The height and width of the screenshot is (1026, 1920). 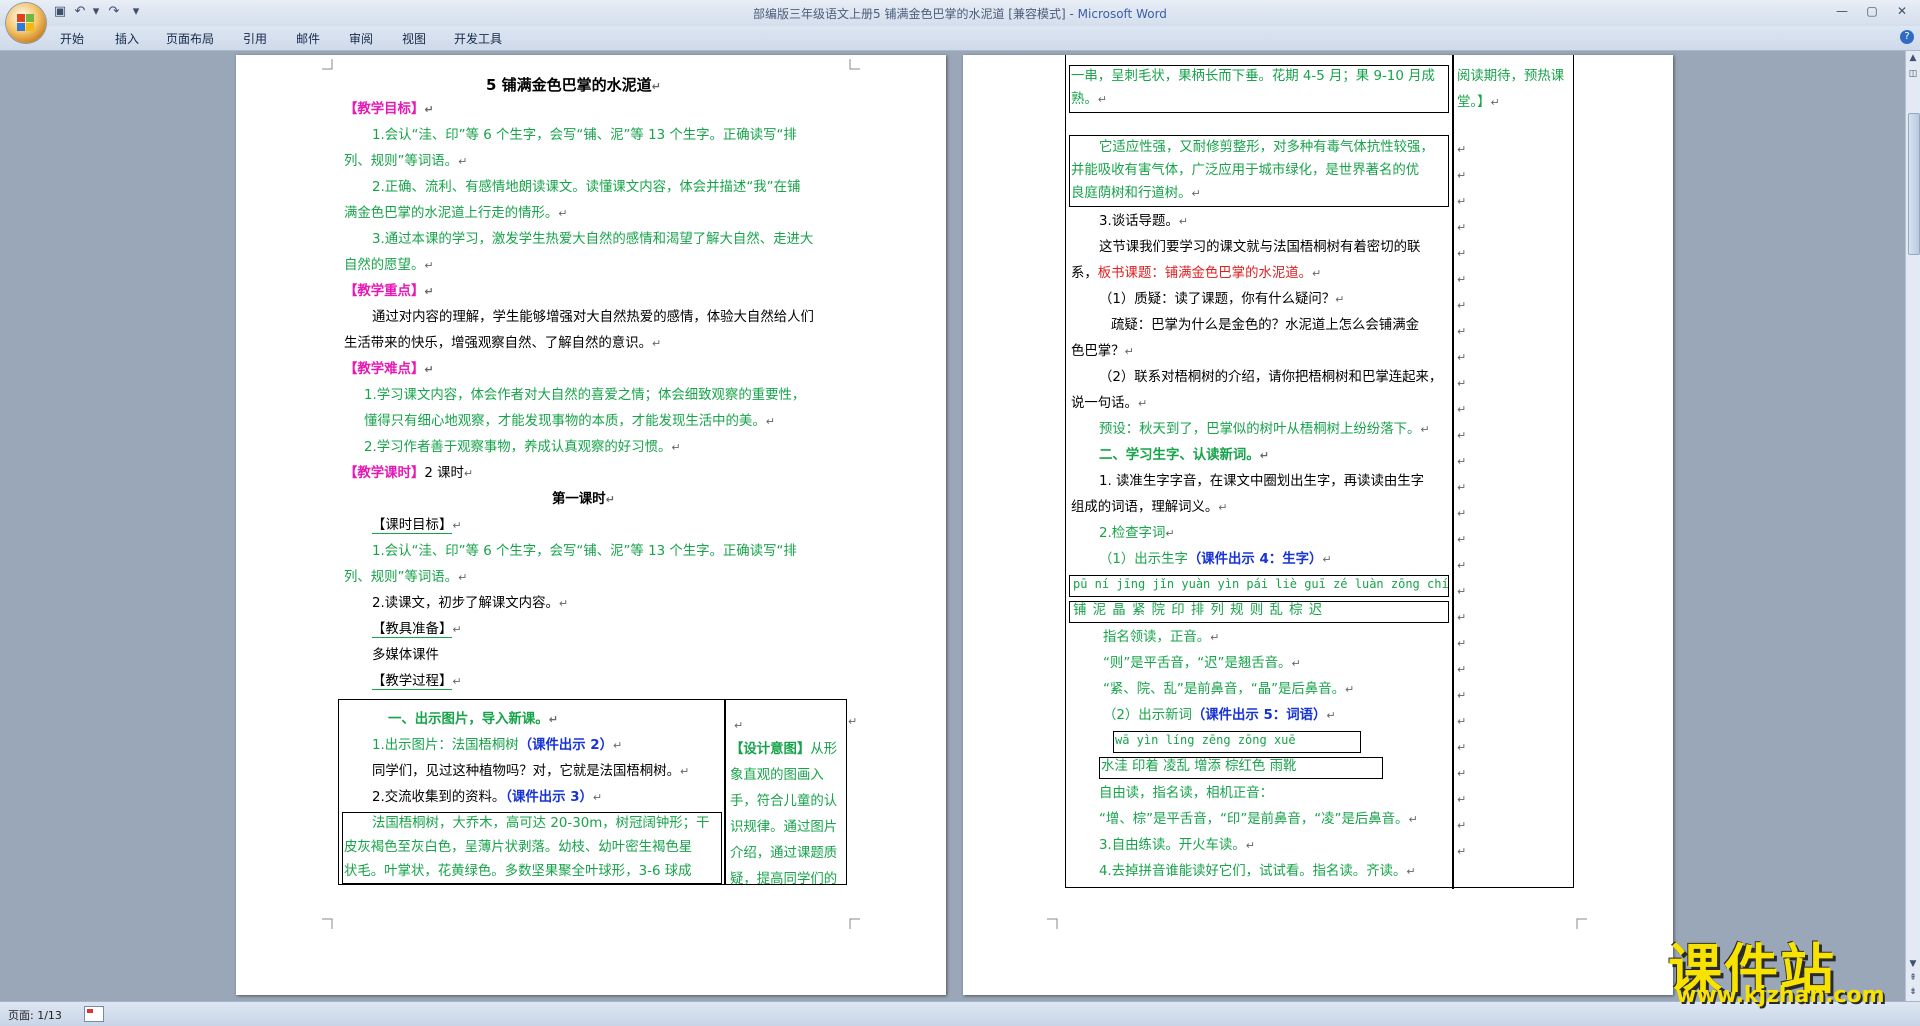 I want to click on table-divider, so click(x=725, y=792).